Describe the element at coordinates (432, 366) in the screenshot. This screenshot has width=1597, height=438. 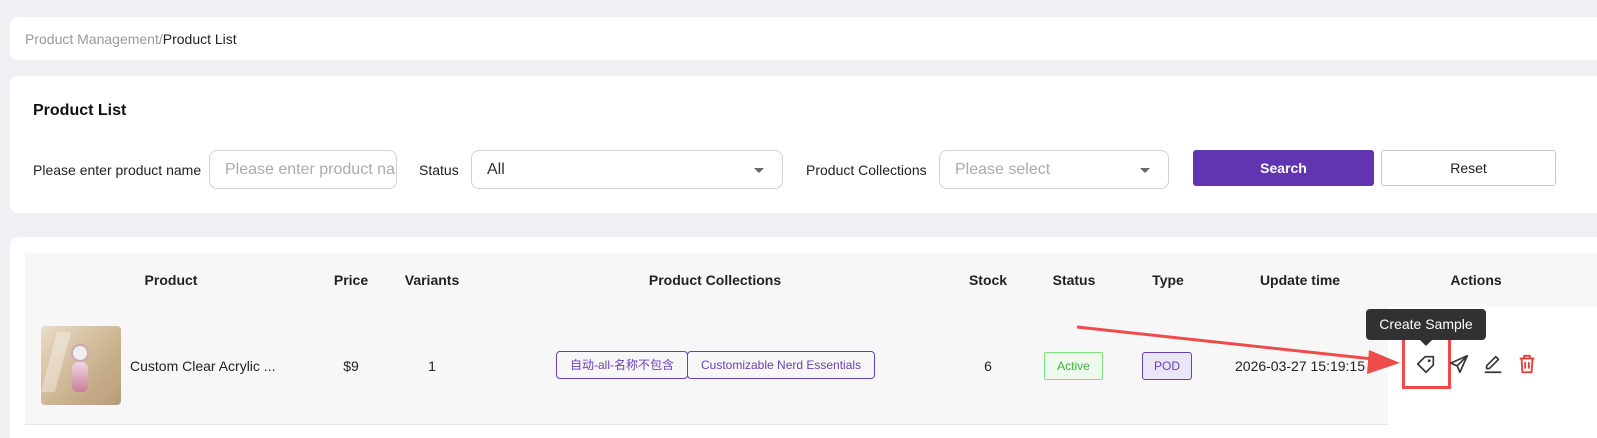
I see `product-variants: 1` at that location.